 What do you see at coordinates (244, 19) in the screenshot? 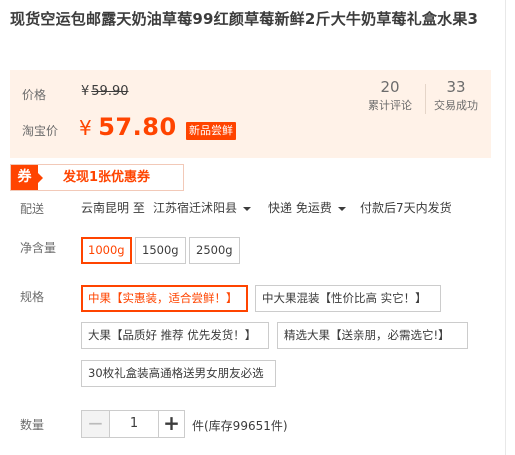
I see `product-title: 现货空运包邮露天奶油草莓99红颜草莓新鲜2斤大牛奶草莓礼盒水果3` at bounding box center [244, 19].